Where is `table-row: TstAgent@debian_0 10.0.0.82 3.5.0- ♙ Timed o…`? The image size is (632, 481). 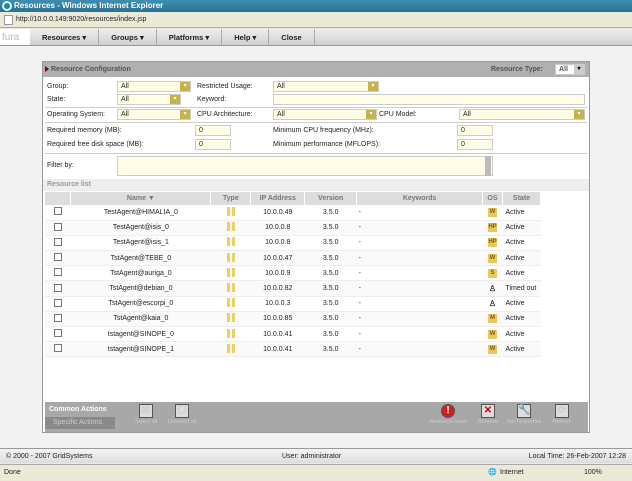
table-row: TstAgent@debian_0 10.0.0.82 3.5.0- ♙ Timed o… is located at coordinates (293, 288).